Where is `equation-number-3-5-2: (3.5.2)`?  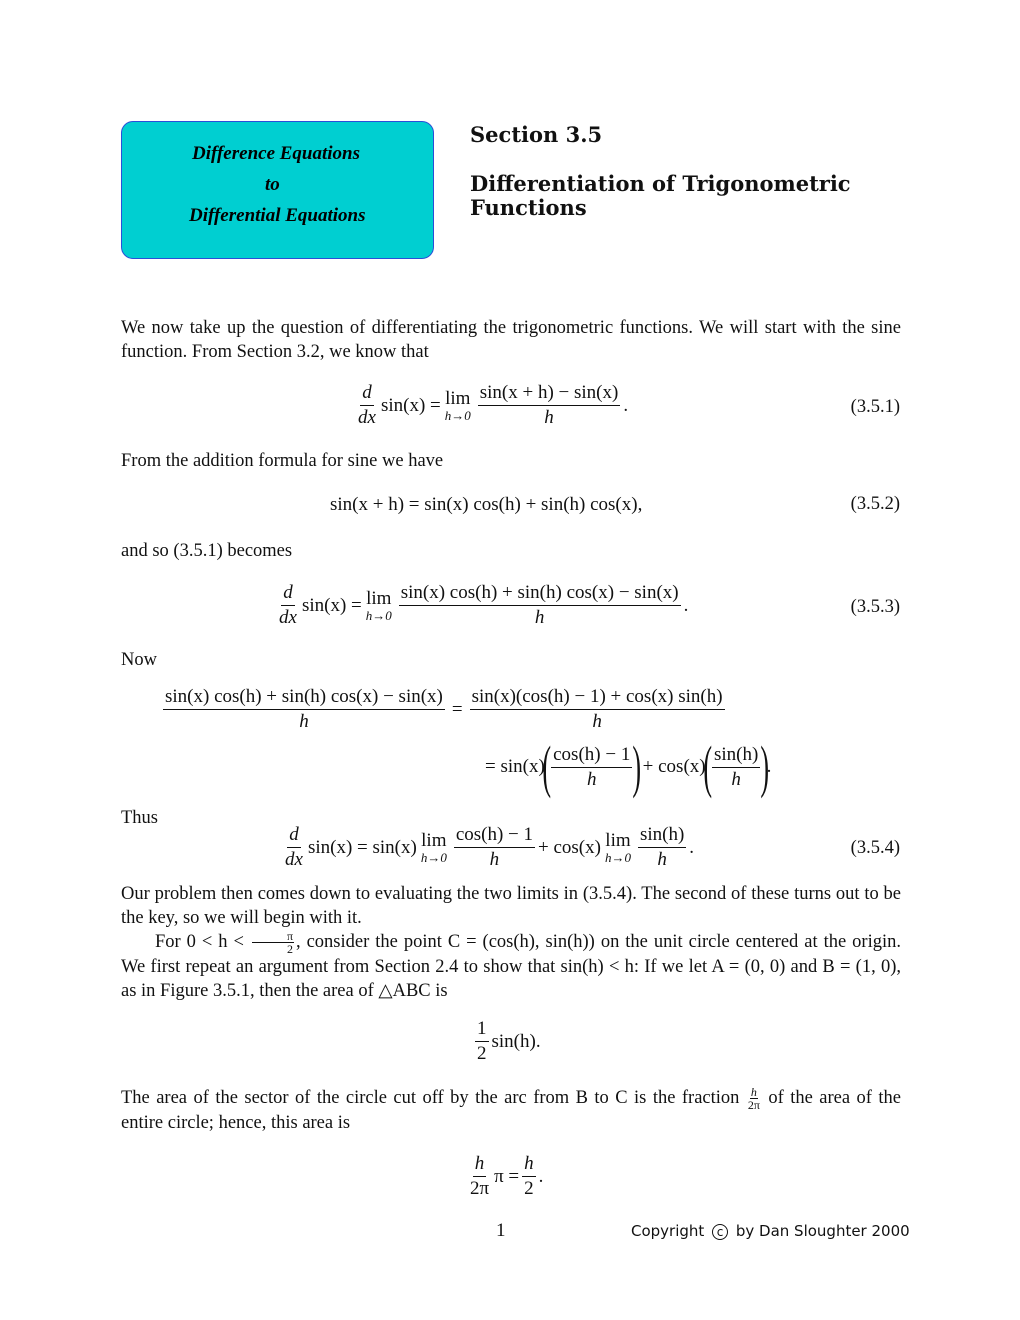
equation-number-3-5-2: (3.5.2) is located at coordinates (875, 504).